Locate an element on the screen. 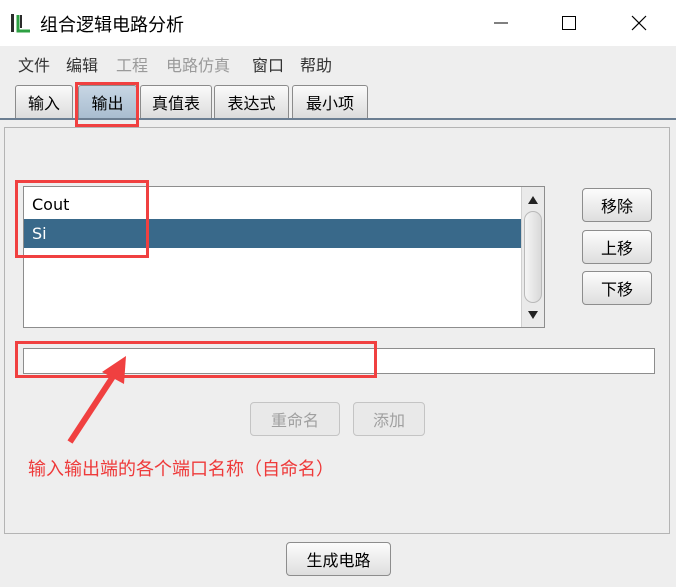  tab-output: 输出 is located at coordinates (107, 101).